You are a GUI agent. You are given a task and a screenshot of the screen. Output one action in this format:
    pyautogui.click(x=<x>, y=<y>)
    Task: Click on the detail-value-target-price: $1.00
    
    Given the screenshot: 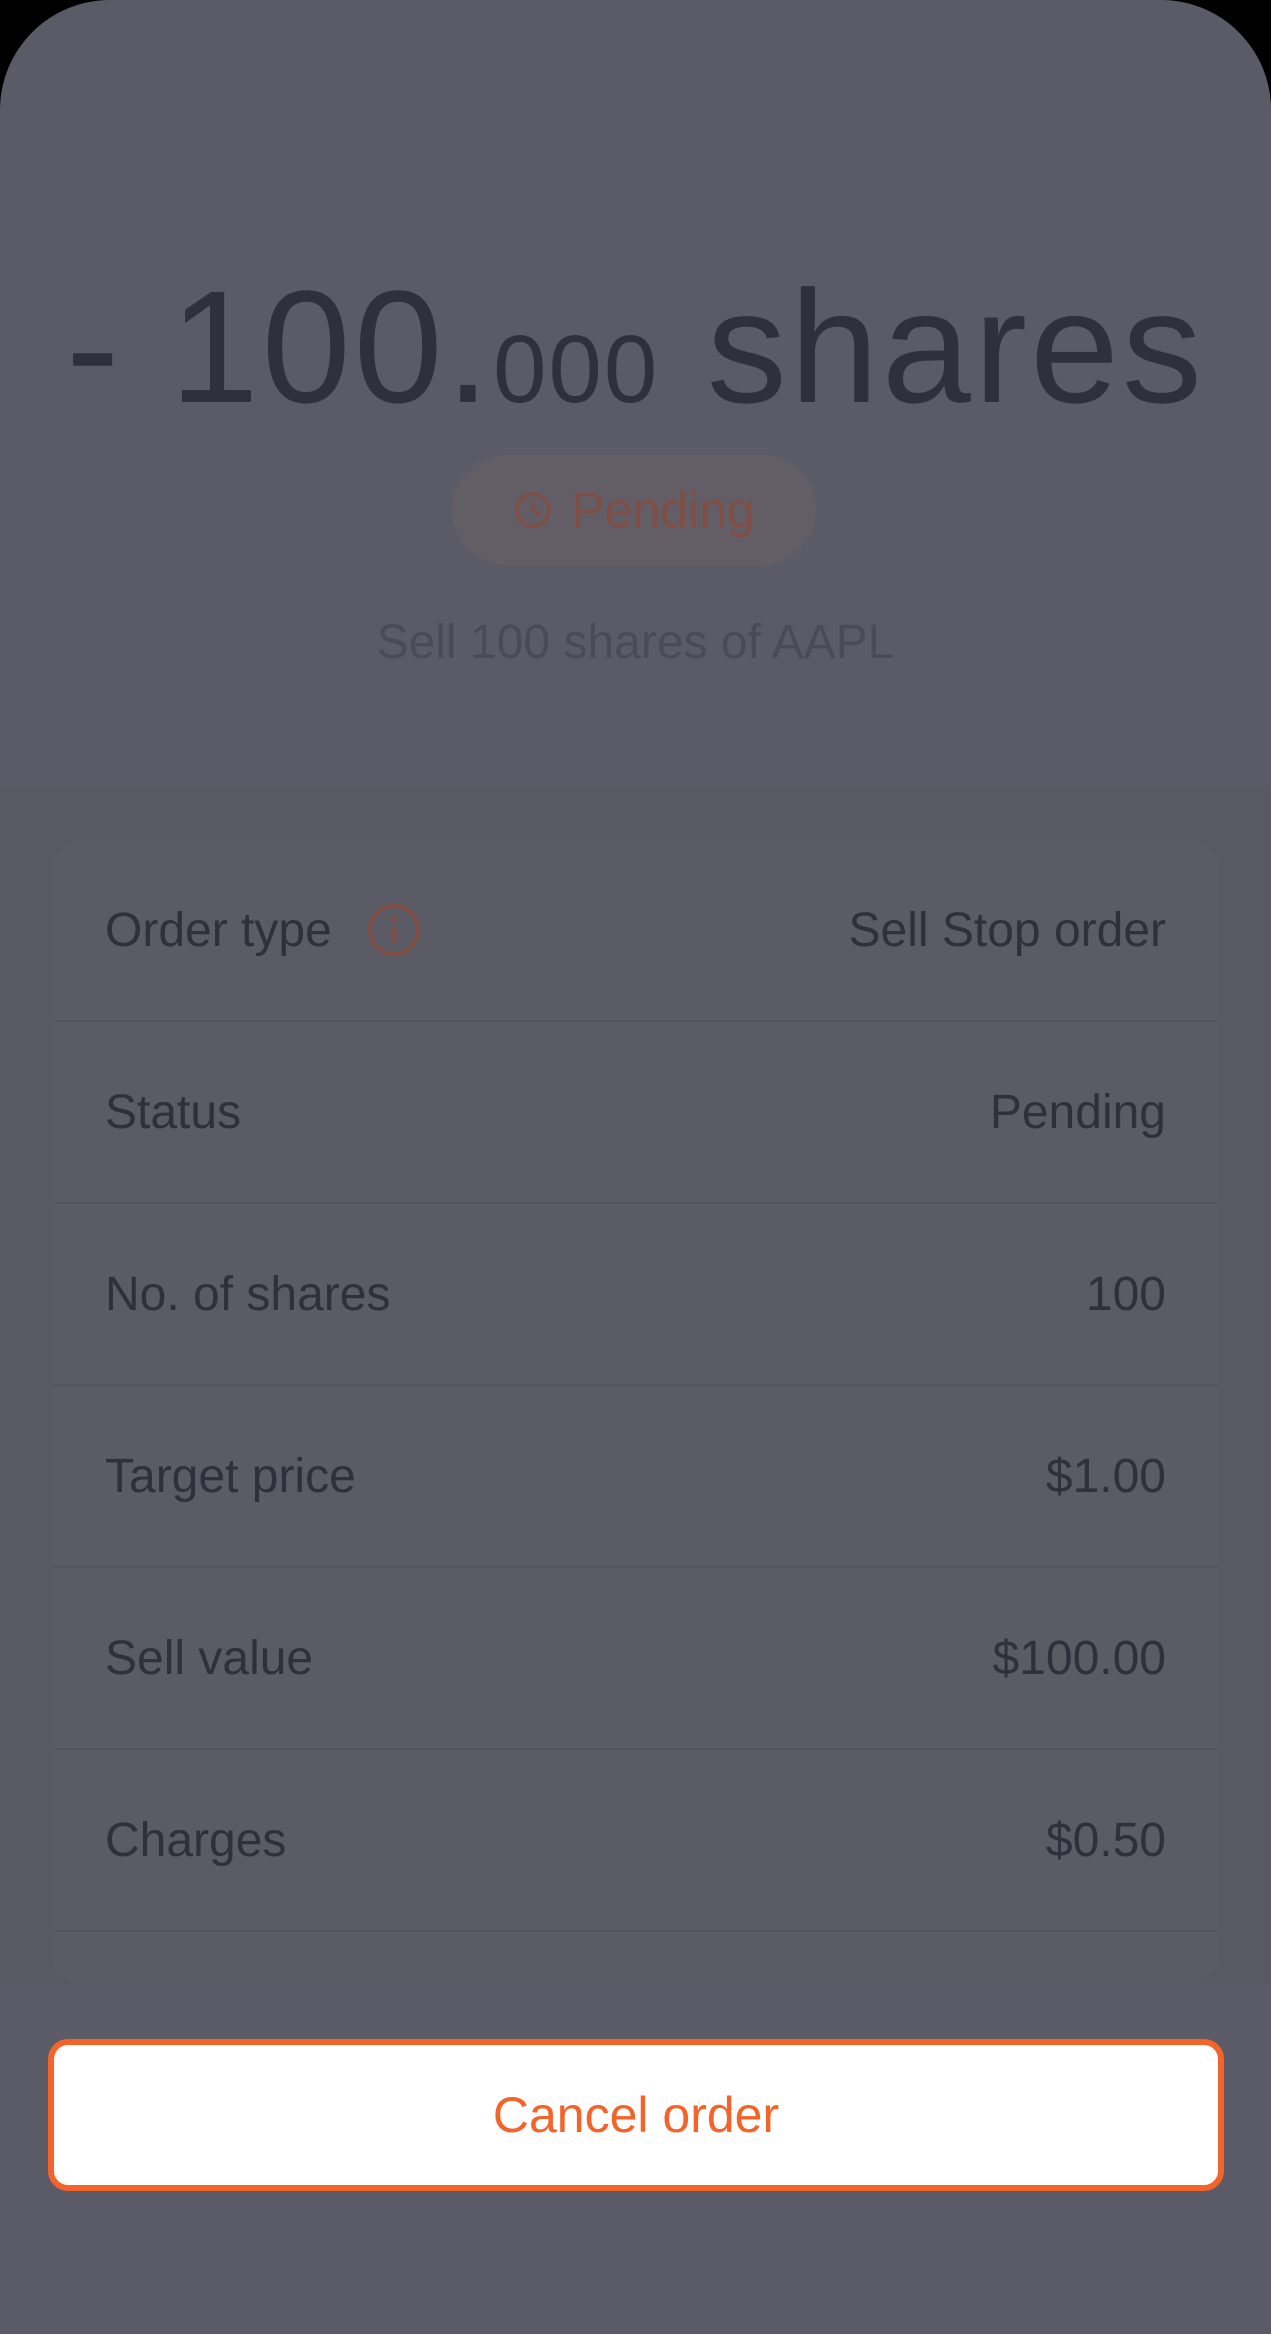 What is the action you would take?
    pyautogui.click(x=1105, y=1476)
    